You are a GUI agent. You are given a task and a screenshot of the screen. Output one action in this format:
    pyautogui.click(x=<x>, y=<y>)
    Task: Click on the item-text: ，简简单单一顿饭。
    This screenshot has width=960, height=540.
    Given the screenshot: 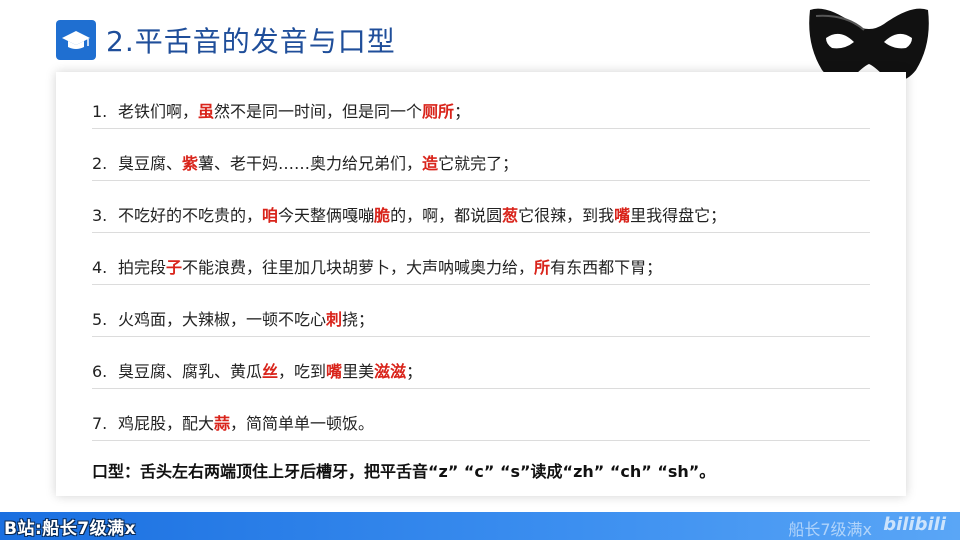 What is the action you would take?
    pyautogui.click(x=302, y=423)
    